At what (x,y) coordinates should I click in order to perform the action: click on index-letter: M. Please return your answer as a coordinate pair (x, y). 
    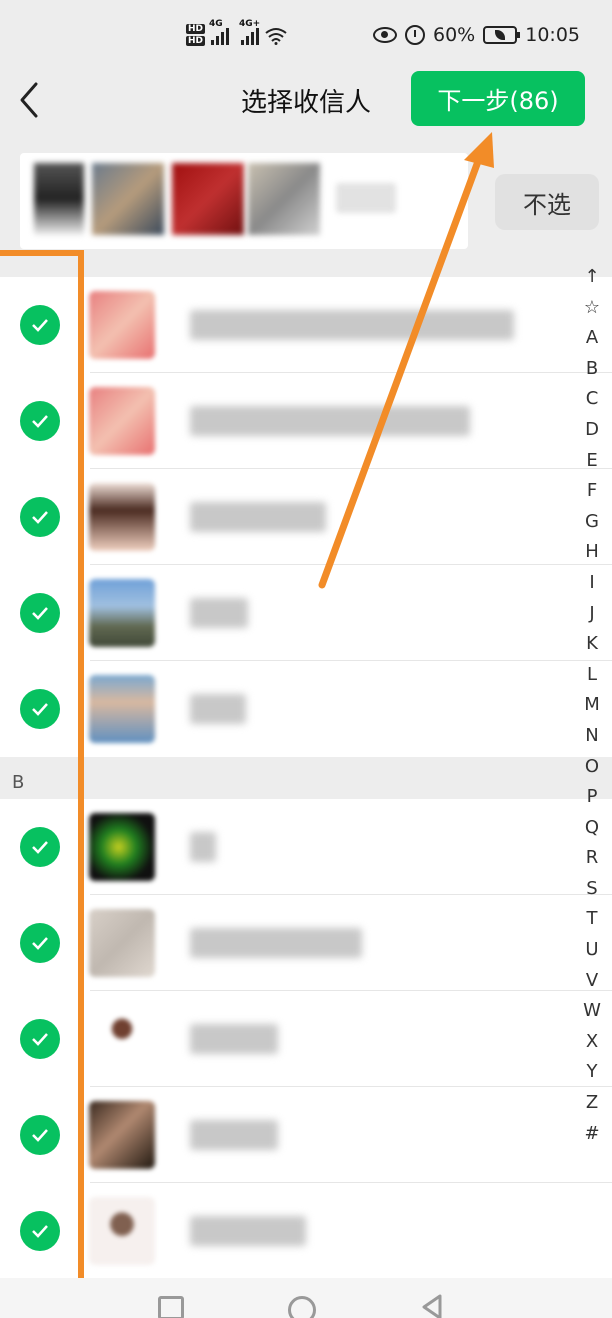
    Looking at the image, I should click on (592, 705).